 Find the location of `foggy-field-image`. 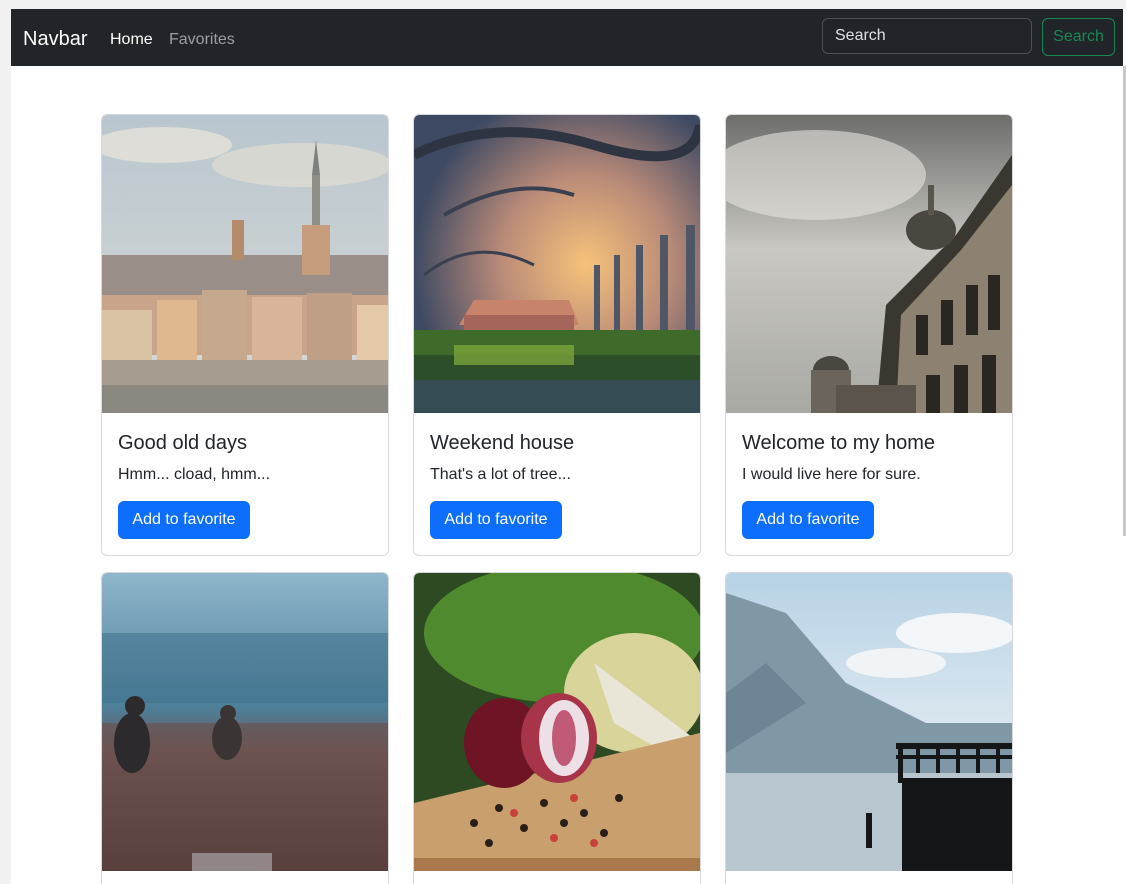

foggy-field-image is located at coordinates (245, 722).